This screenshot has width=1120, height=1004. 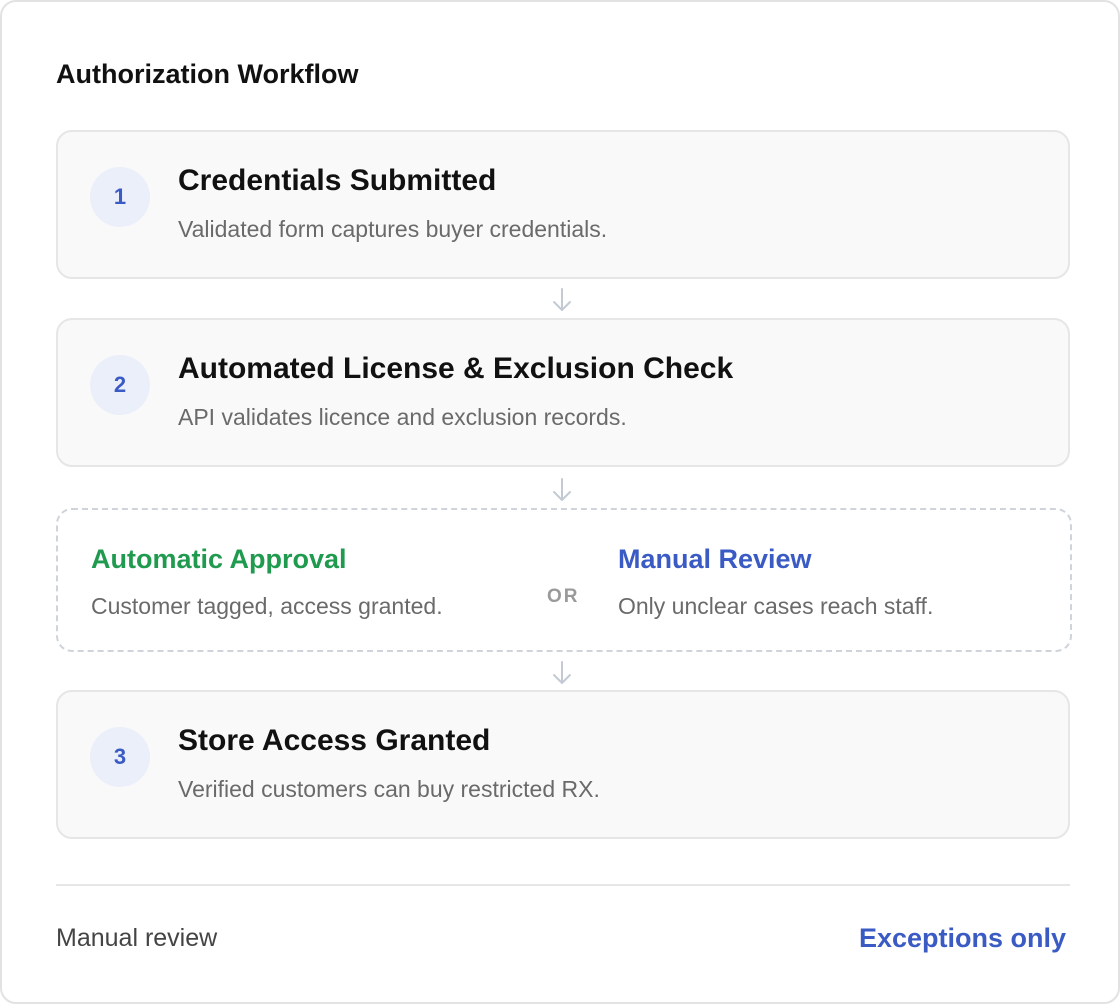 I want to click on step-number-badge: 1, so click(x=120, y=197).